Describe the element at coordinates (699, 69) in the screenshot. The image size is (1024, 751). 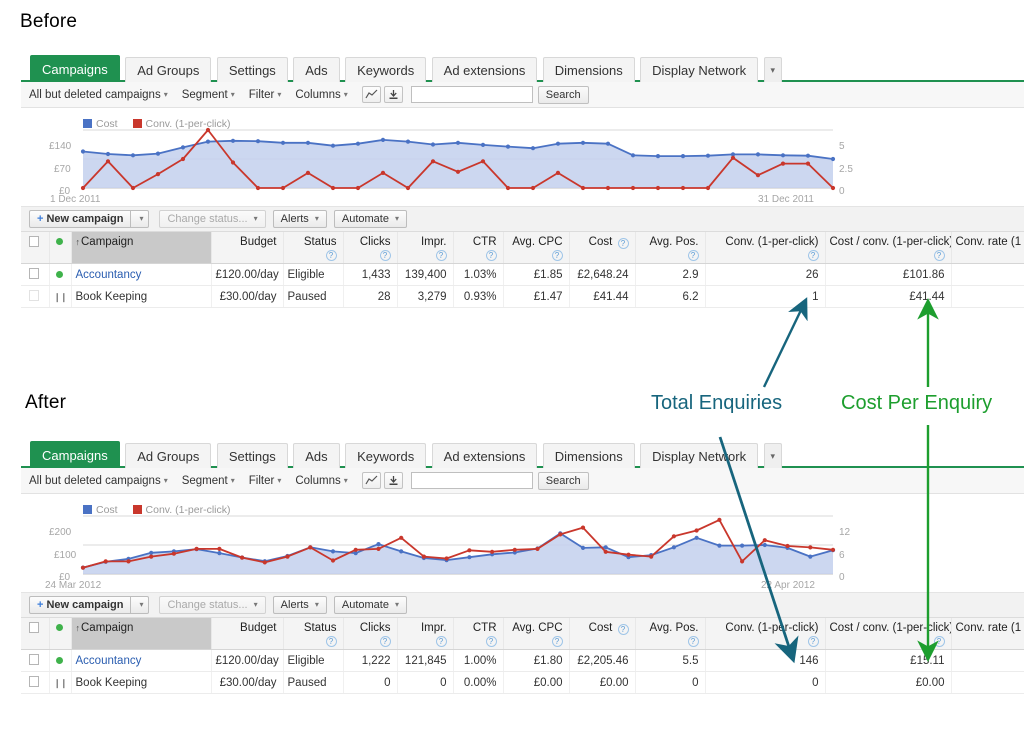
I see `tab-display-network: Display Network` at that location.